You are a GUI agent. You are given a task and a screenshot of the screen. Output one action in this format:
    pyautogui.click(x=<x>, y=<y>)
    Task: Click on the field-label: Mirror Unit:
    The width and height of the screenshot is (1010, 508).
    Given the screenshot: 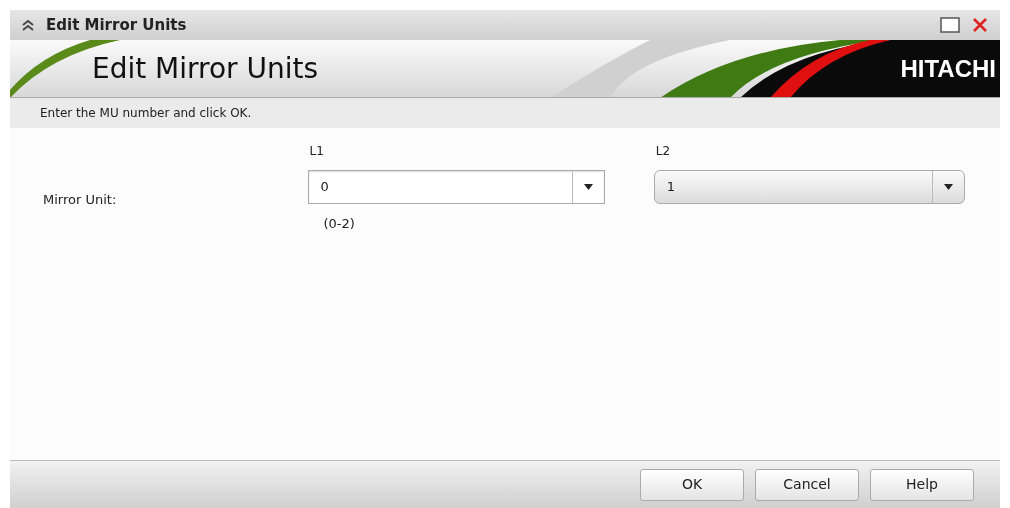 What is the action you would take?
    pyautogui.click(x=80, y=200)
    